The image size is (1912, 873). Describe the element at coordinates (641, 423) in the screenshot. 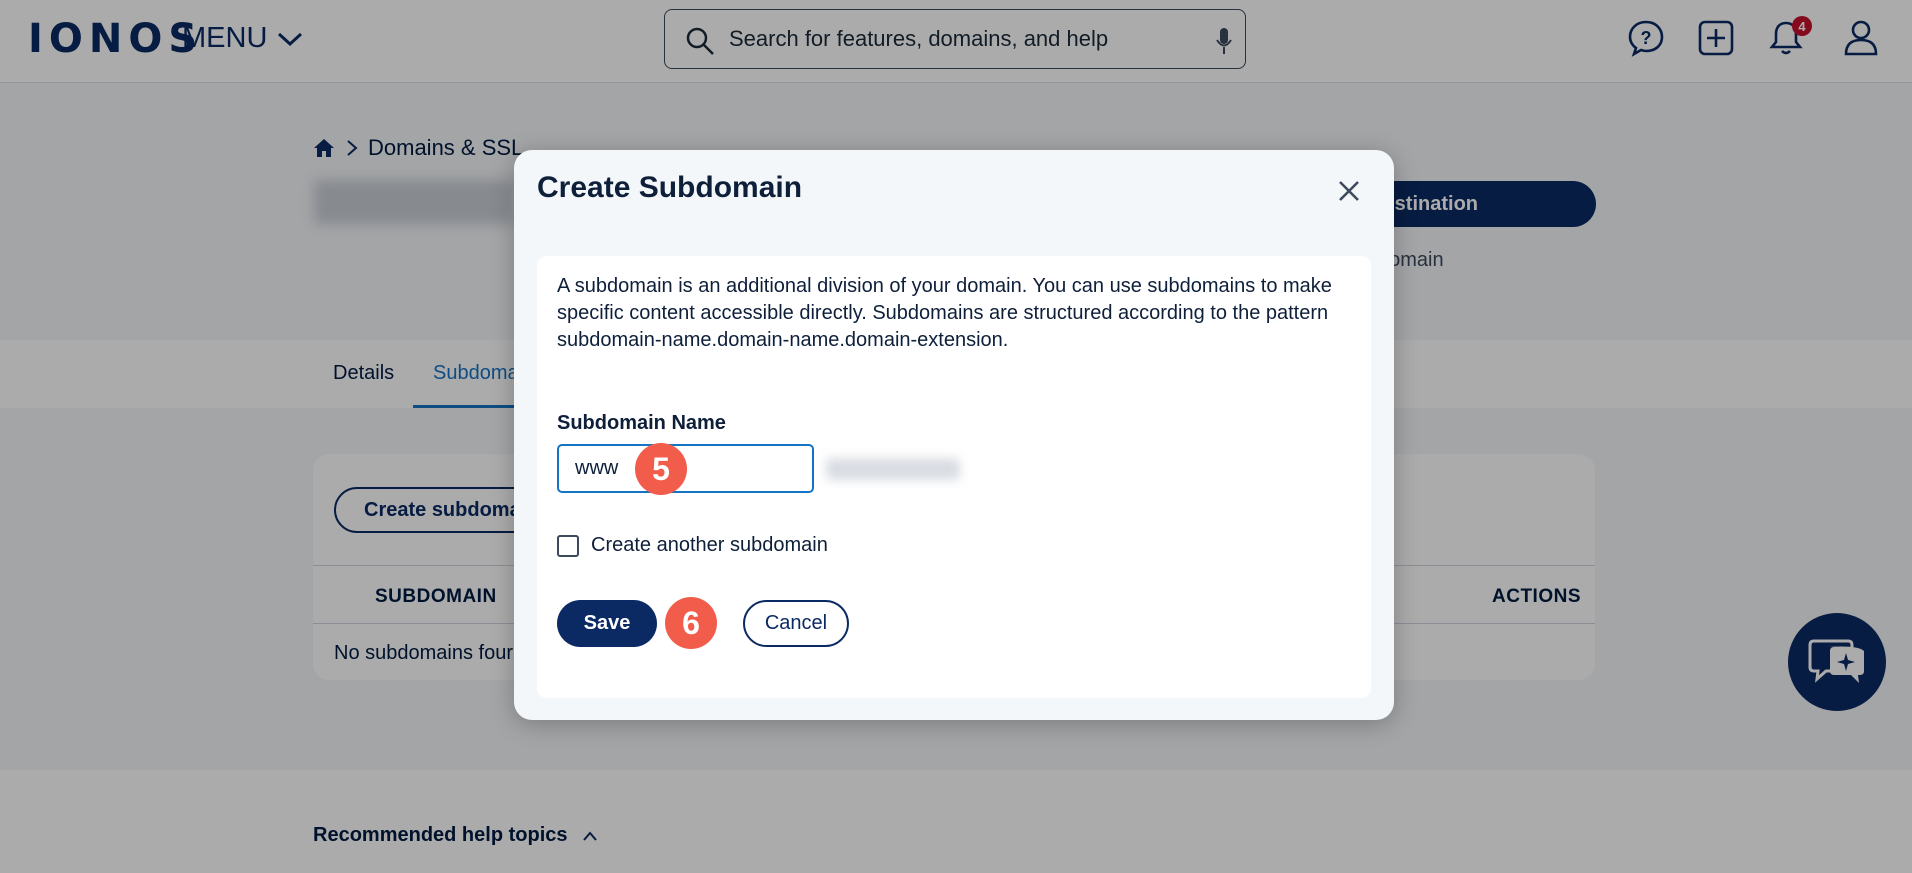

I see `subdomain-name-label: Subdomain Name` at that location.